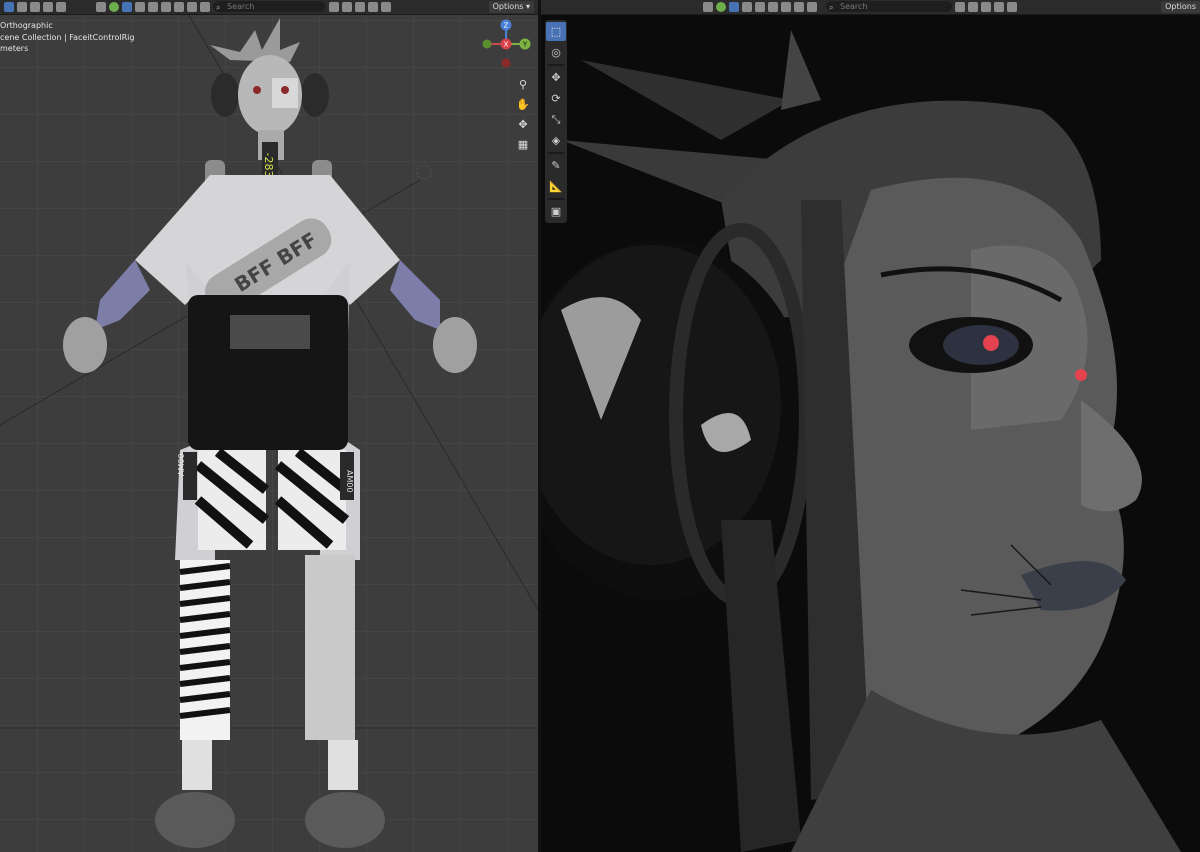  What do you see at coordinates (854, 6) in the screenshot?
I see `right-search-placeholder: Search` at bounding box center [854, 6].